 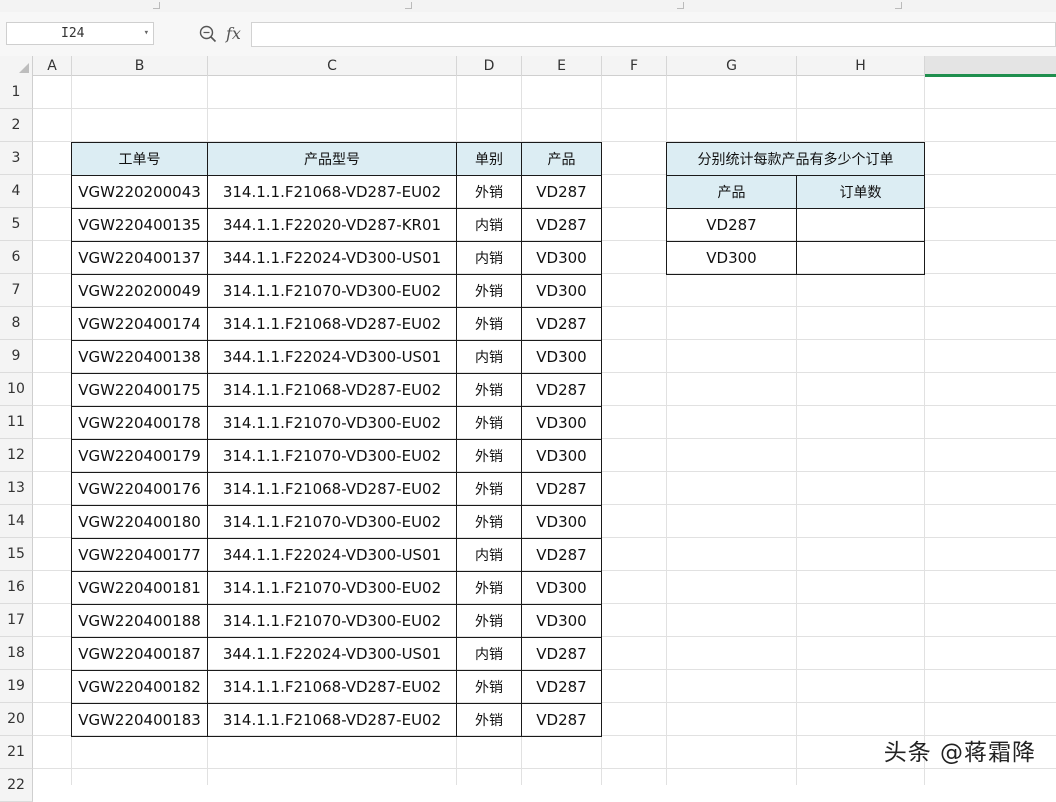 What do you see at coordinates (16, 686) in the screenshot?
I see `row-header: 19` at bounding box center [16, 686].